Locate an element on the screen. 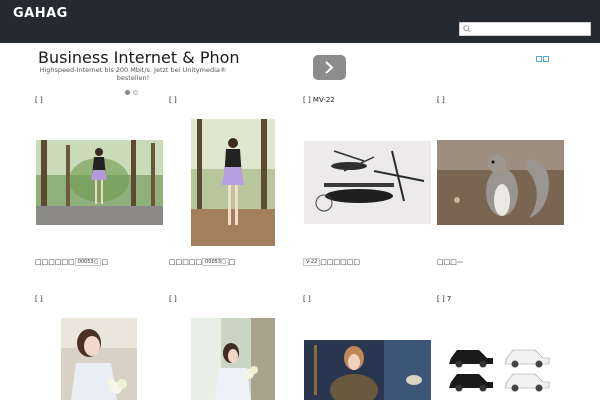 The height and width of the screenshot is (400, 600). card-tag: V-22 is located at coordinates (312, 262).